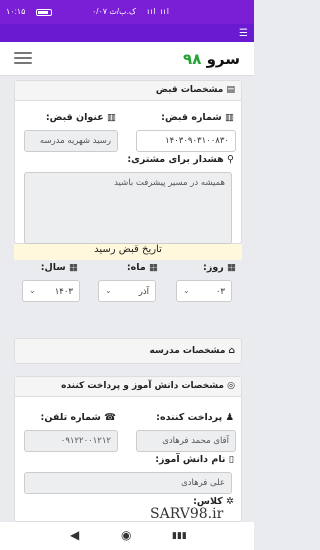 The image size is (320, 550). What do you see at coordinates (197, 117) in the screenshot?
I see `bill-number-label: ▥ شماره قبض:` at bounding box center [197, 117].